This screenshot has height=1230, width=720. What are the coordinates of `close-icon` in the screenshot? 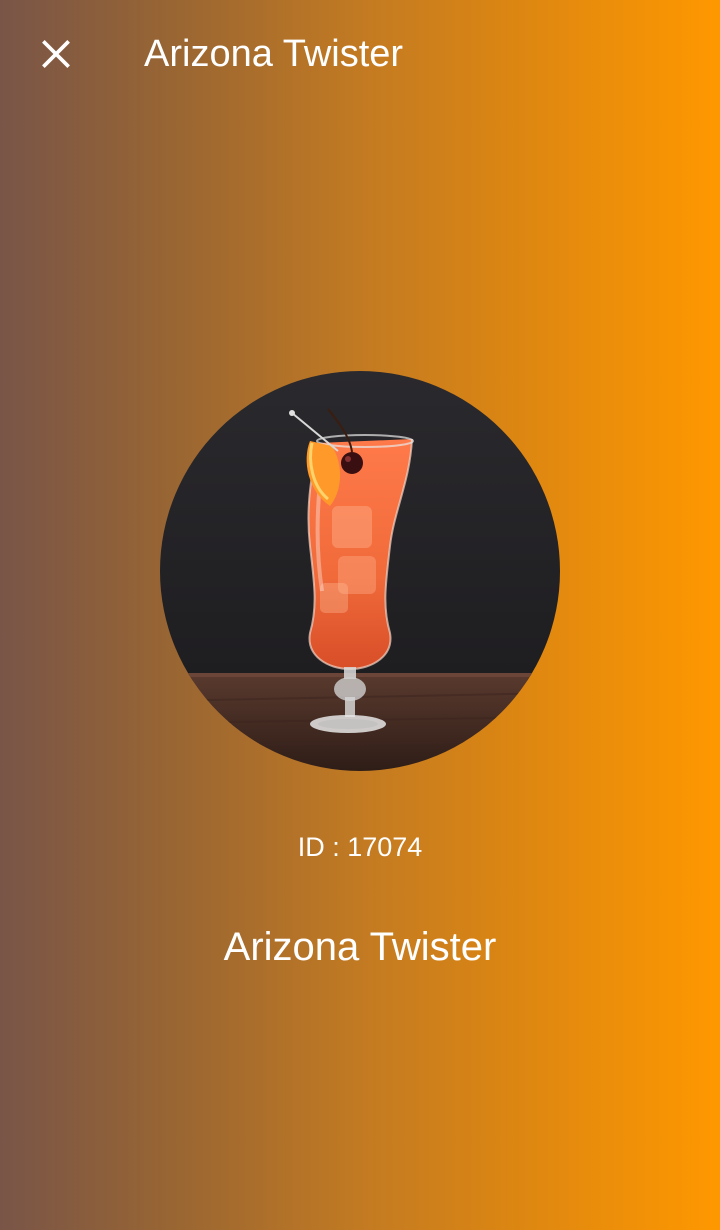 It's located at (56, 54).